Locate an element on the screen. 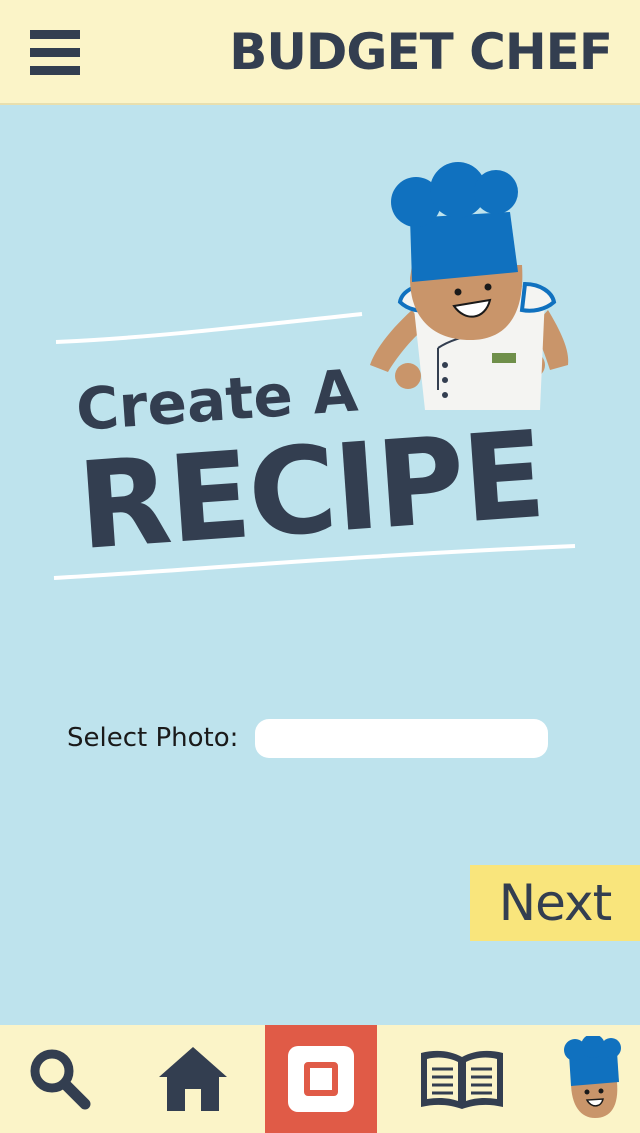  chef-illustration is located at coordinates (469, 286).